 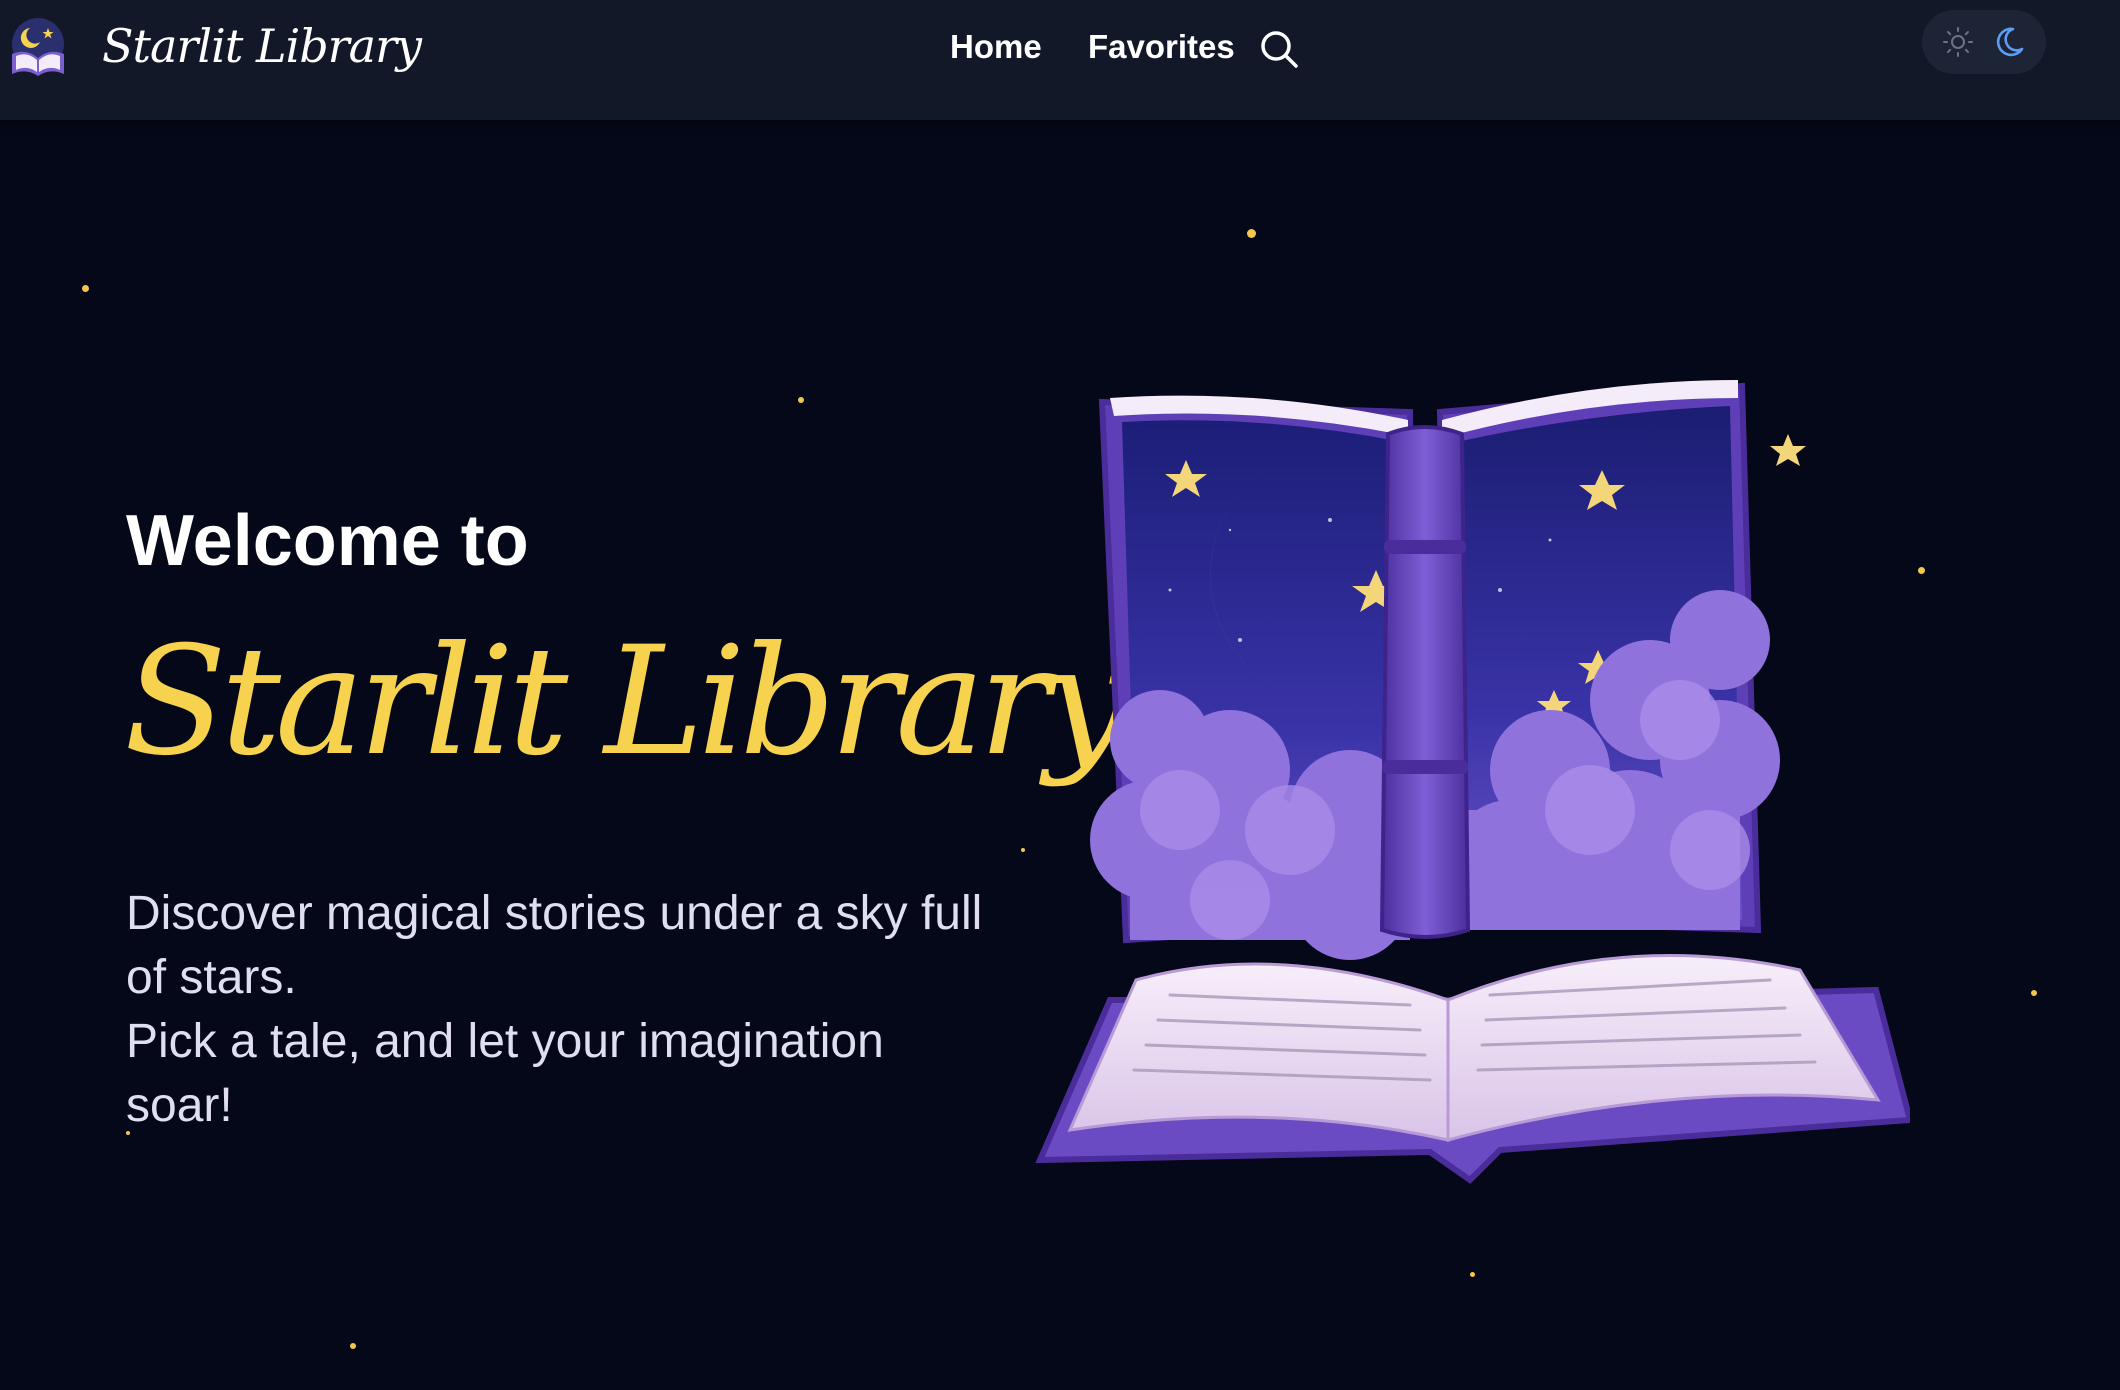 I want to click on brand-name: Starlit Library, so click(x=262, y=46).